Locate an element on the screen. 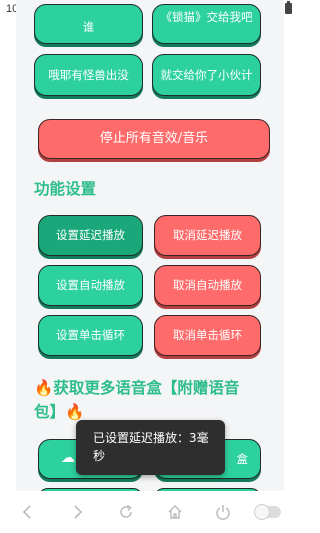 The height and width of the screenshot is (533, 320). sound-button: 就交给你了小伙计 is located at coordinates (206, 75).